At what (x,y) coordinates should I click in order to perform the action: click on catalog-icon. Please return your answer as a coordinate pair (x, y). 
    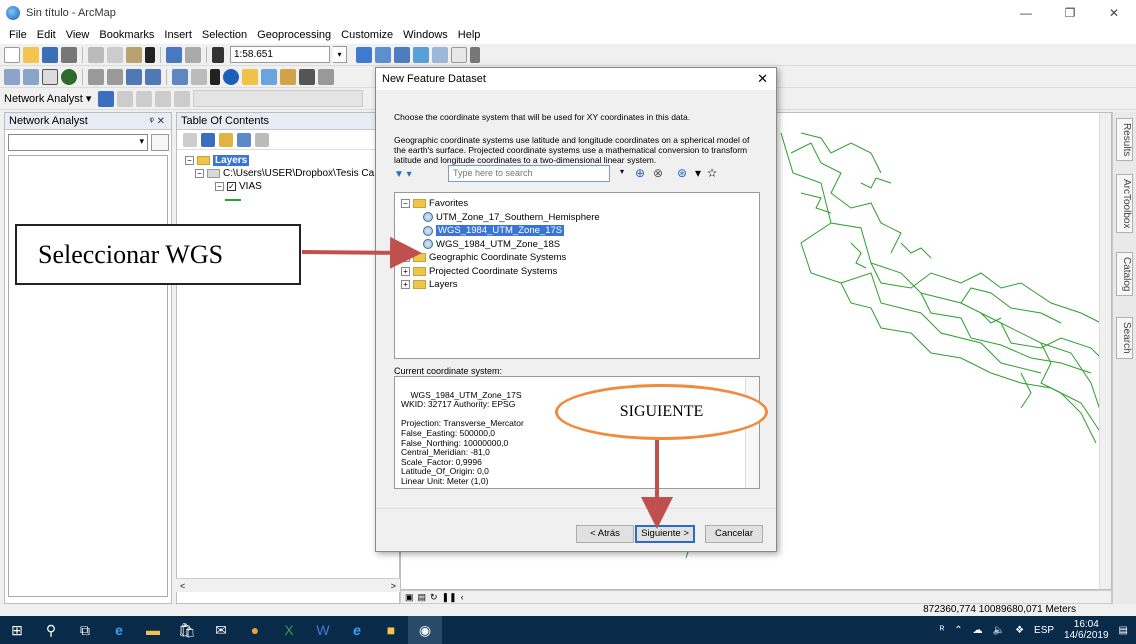
    Looking at the image, I should click on (402, 54).